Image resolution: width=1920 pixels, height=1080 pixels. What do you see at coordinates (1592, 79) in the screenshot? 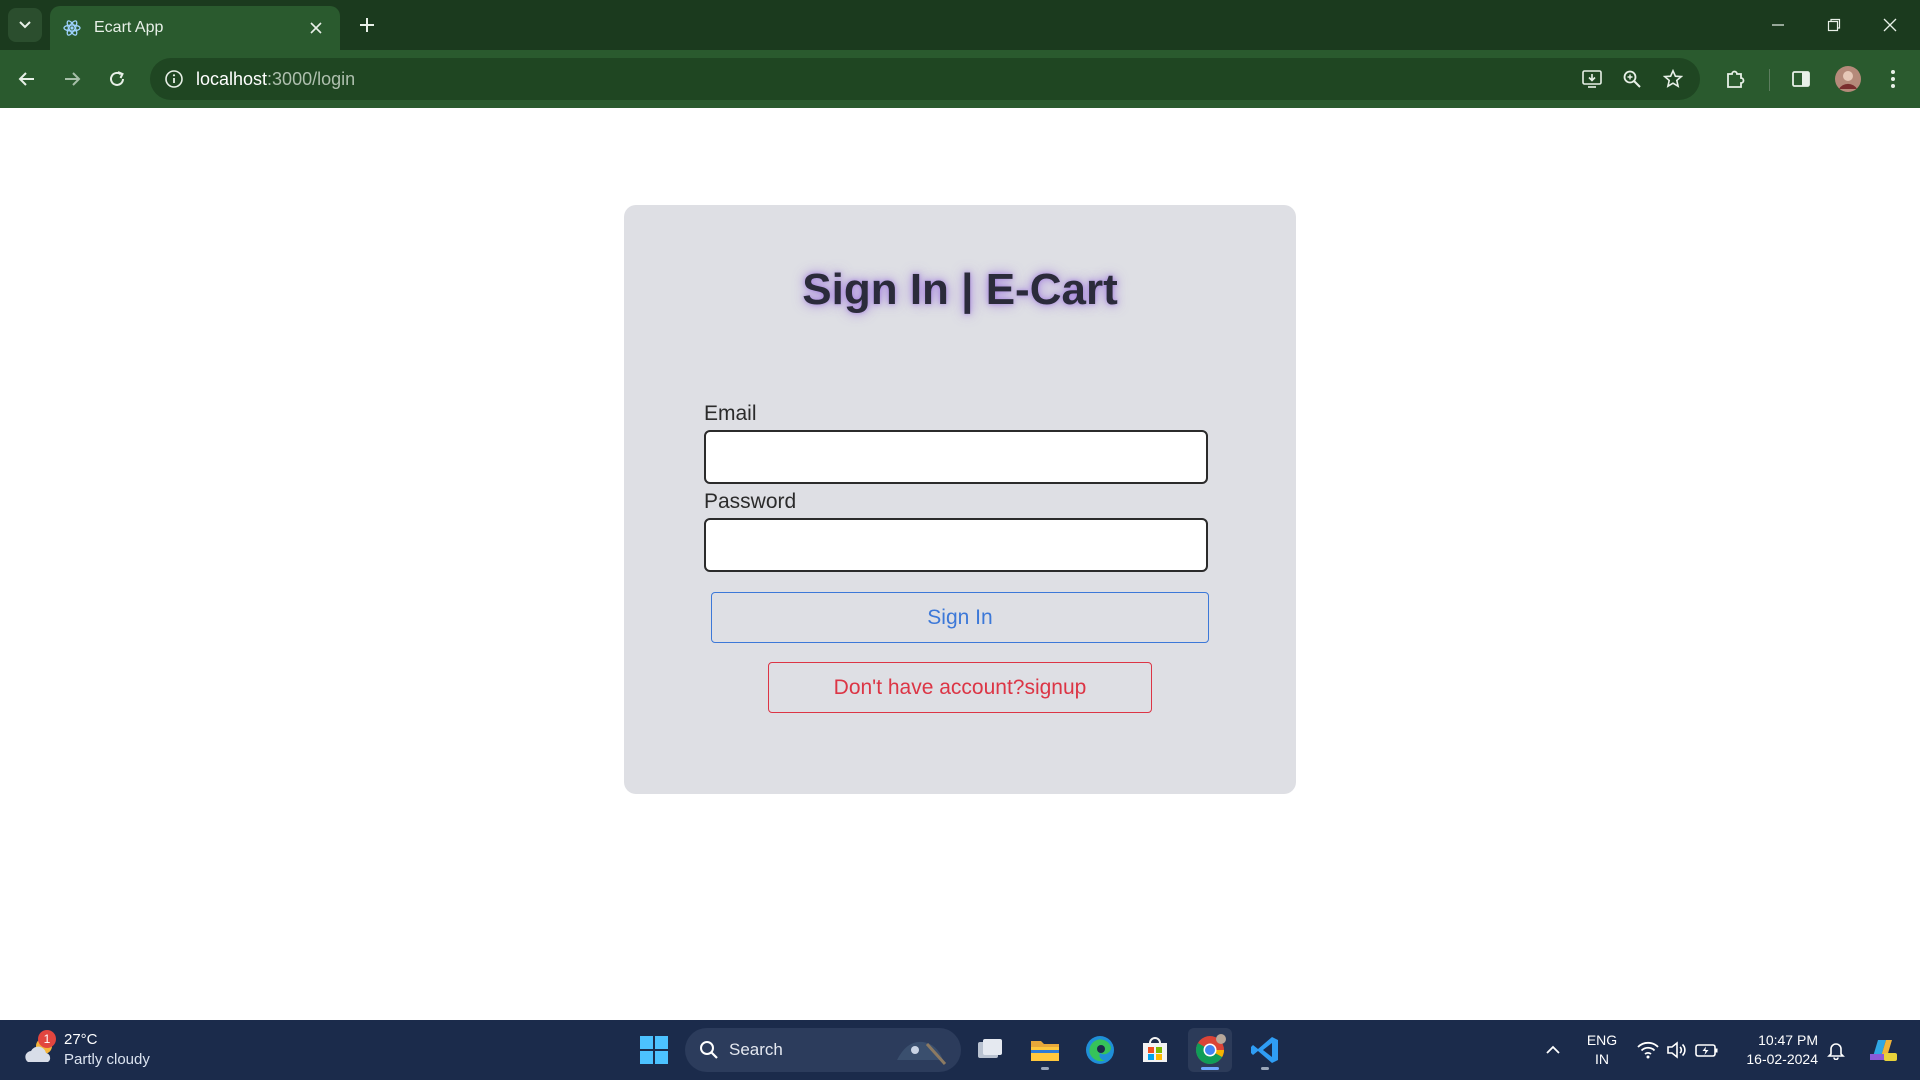
I see `install-app-icon` at bounding box center [1592, 79].